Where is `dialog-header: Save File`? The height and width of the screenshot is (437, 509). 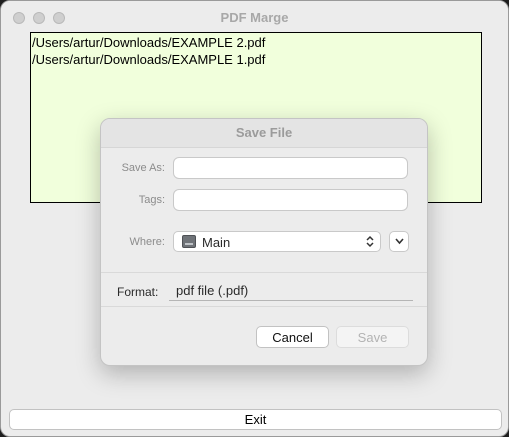 dialog-header: Save File is located at coordinates (264, 133).